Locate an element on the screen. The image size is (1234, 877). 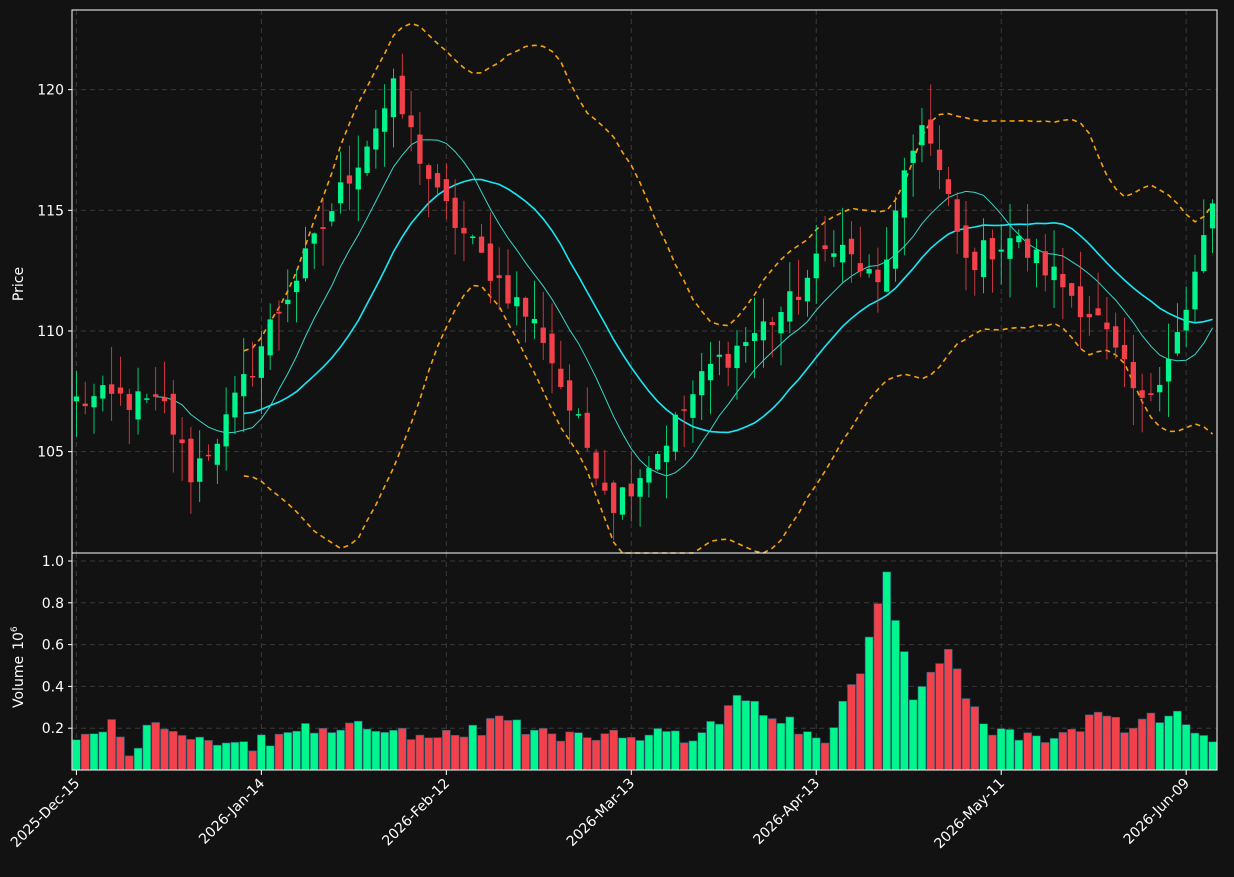
volume-axis-label-exponent-base: 10 is located at coordinates (19, 641).